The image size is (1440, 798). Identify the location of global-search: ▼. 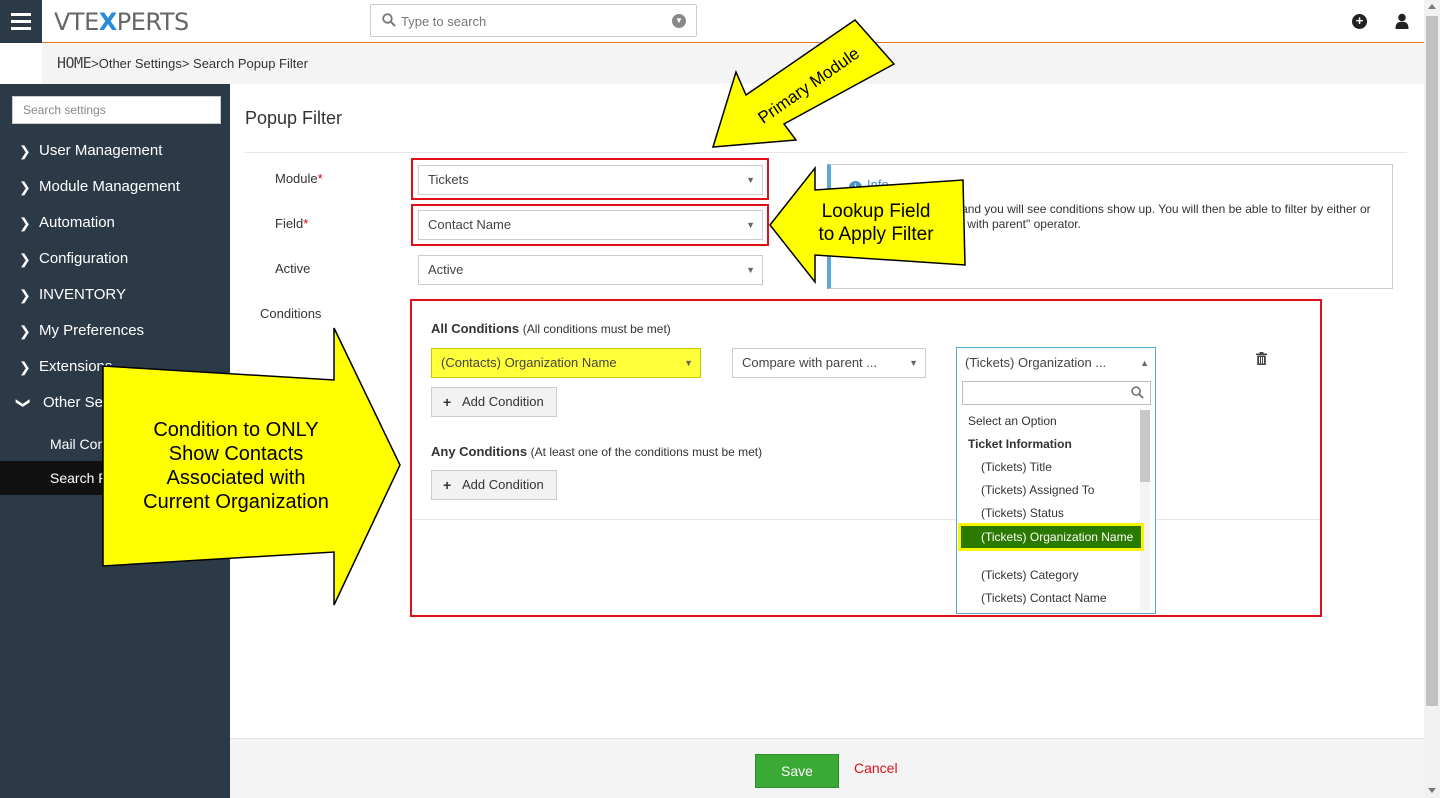
(533, 20).